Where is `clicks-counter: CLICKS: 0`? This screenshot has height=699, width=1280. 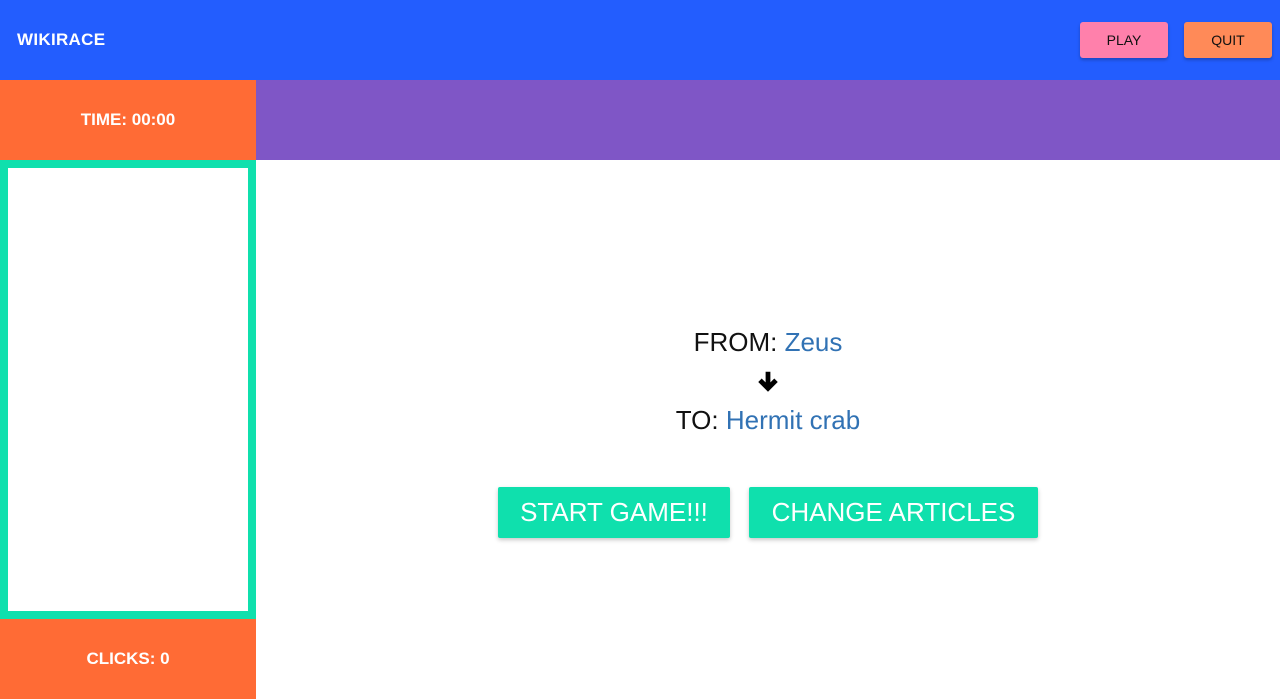
clicks-counter: CLICKS: 0 is located at coordinates (128, 659).